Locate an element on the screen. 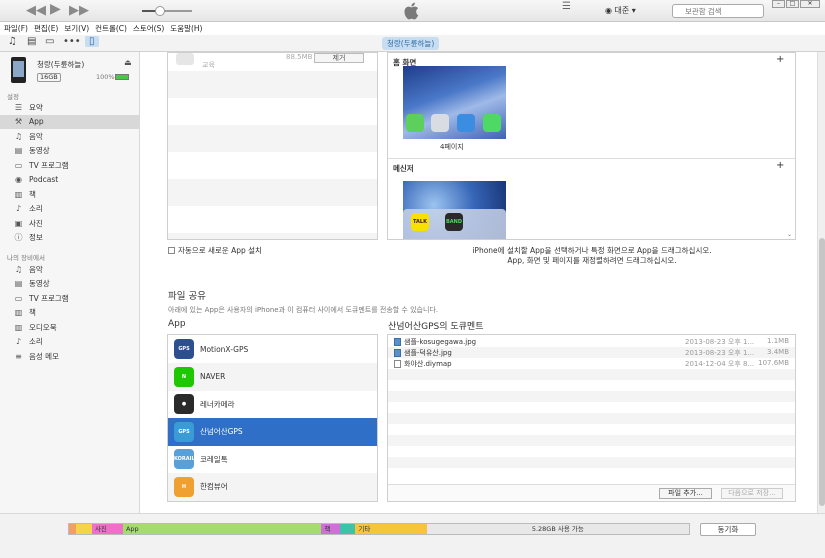  menu-help: 도움말(H) is located at coordinates (186, 28).